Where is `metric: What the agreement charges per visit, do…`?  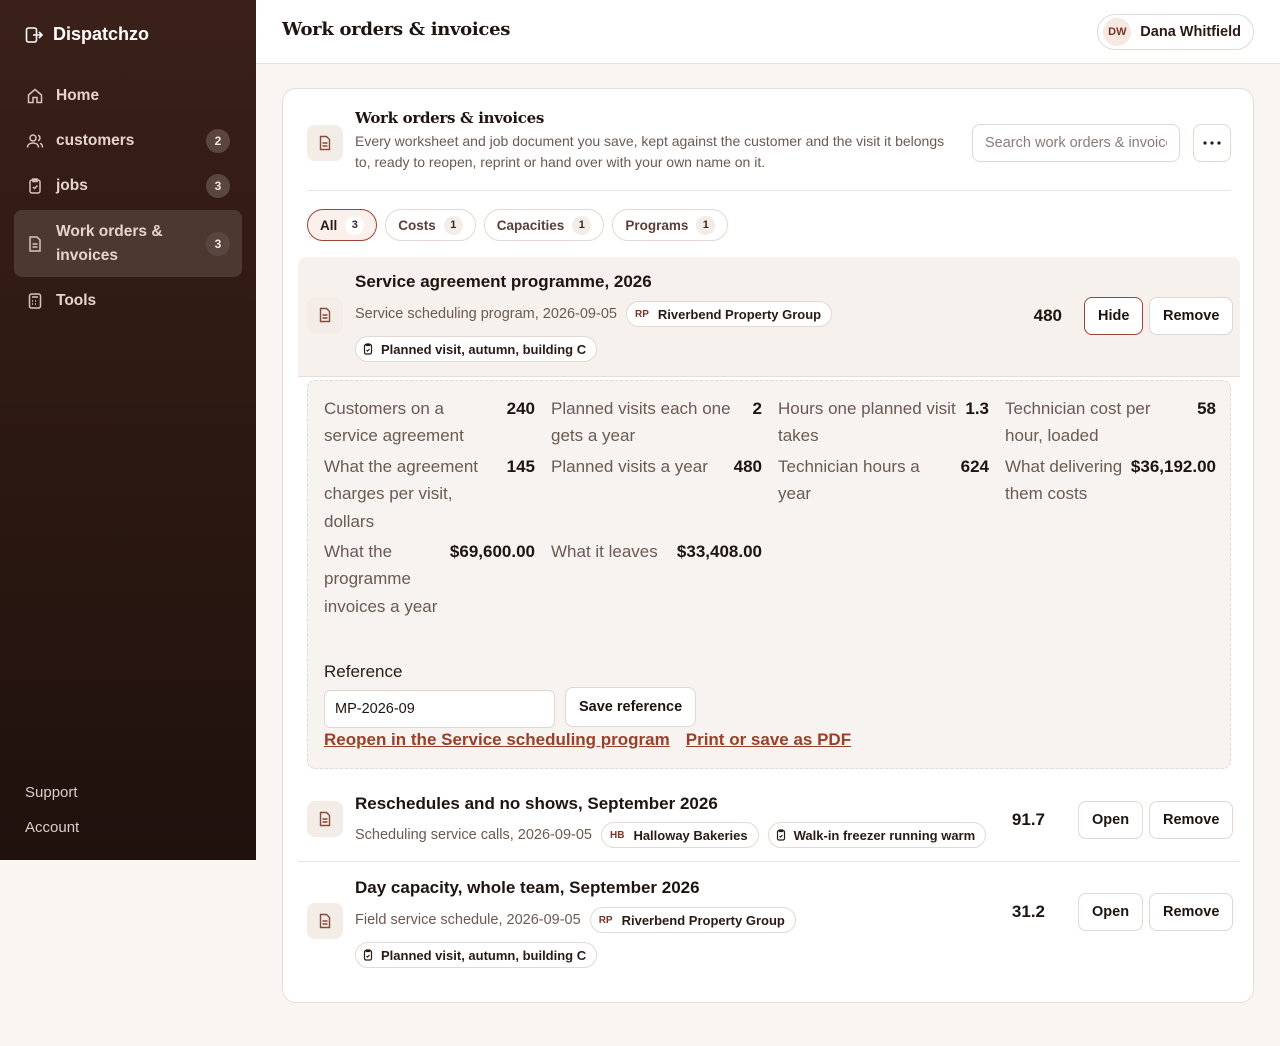 metric: What the agreement charges per visit, do… is located at coordinates (429, 494).